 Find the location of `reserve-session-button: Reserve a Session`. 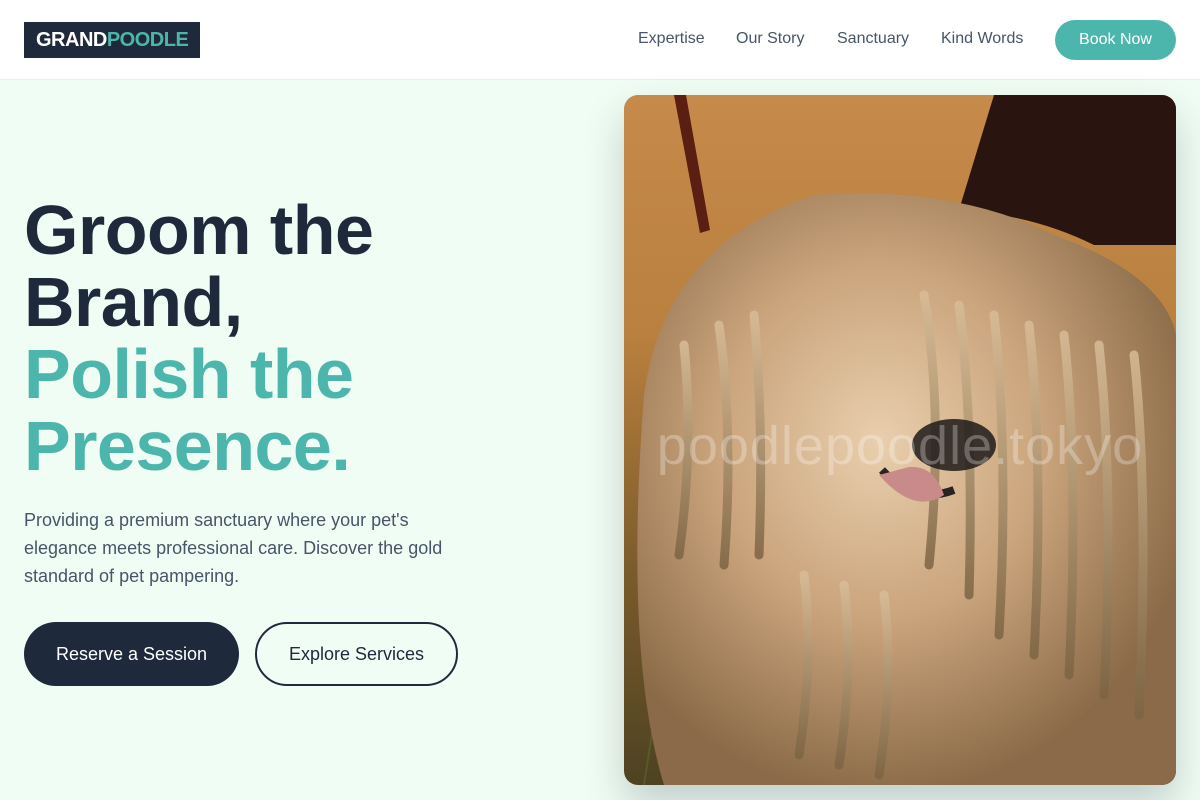

reserve-session-button: Reserve a Session is located at coordinates (131, 654).